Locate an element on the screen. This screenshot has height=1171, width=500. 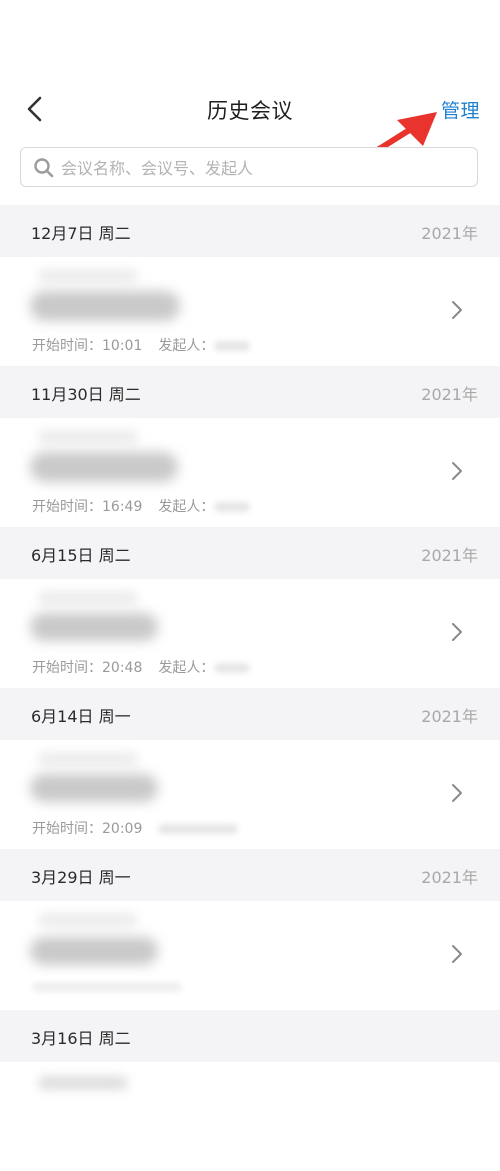
meeting-meta: 开始时间：20:09 is located at coordinates (135, 828).